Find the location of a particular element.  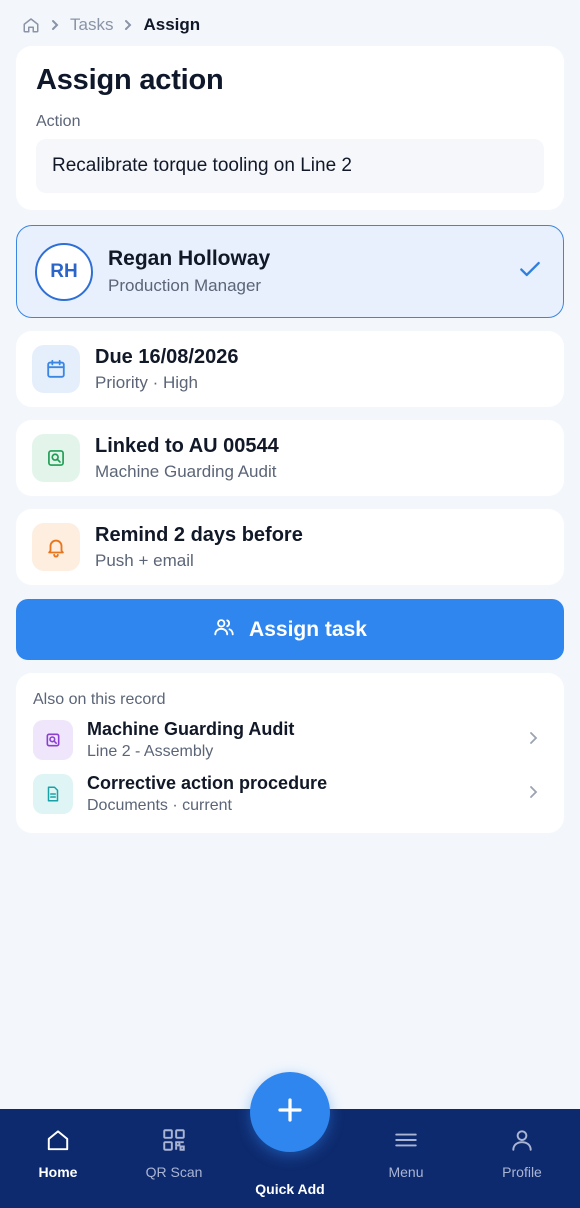

assign-task-button: Assign task is located at coordinates (290, 629).